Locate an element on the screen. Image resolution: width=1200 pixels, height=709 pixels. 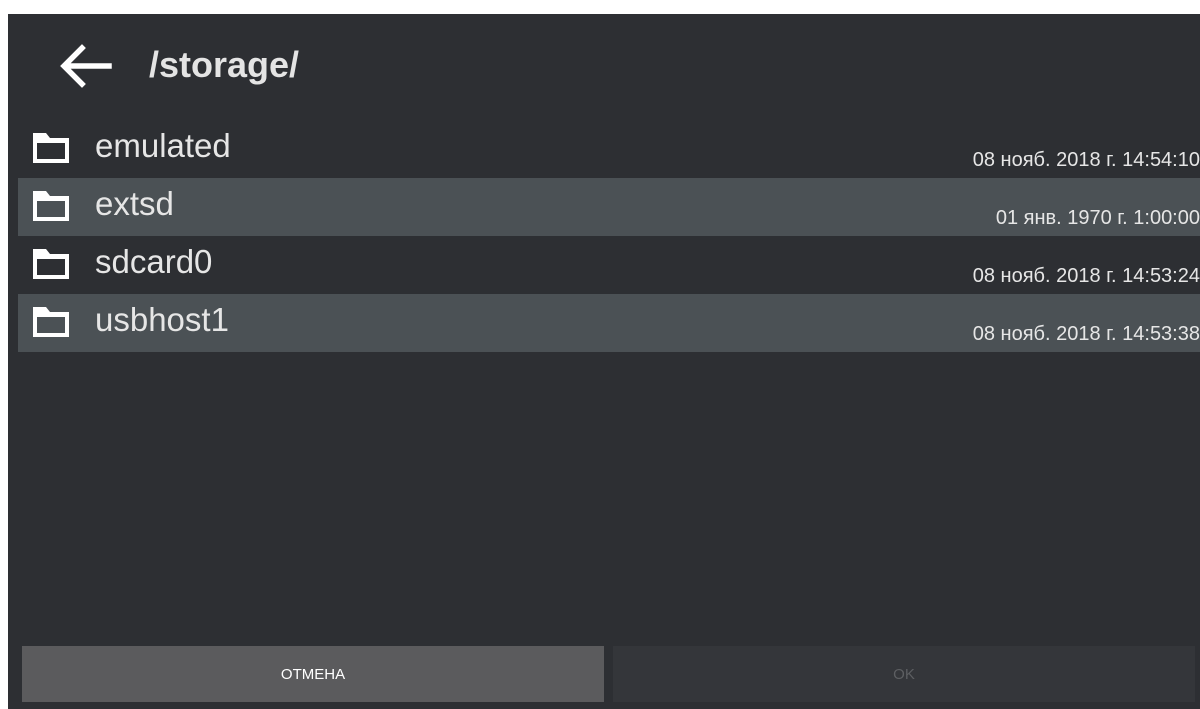
cancel-button: ОТМЕНА is located at coordinates (313, 674).